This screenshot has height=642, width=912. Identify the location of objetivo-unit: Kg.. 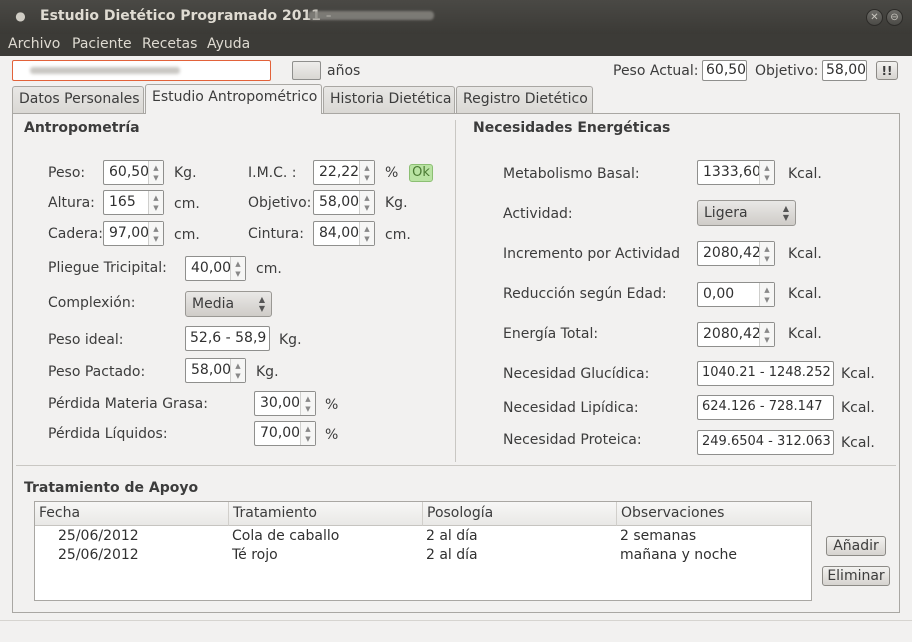
(396, 203).